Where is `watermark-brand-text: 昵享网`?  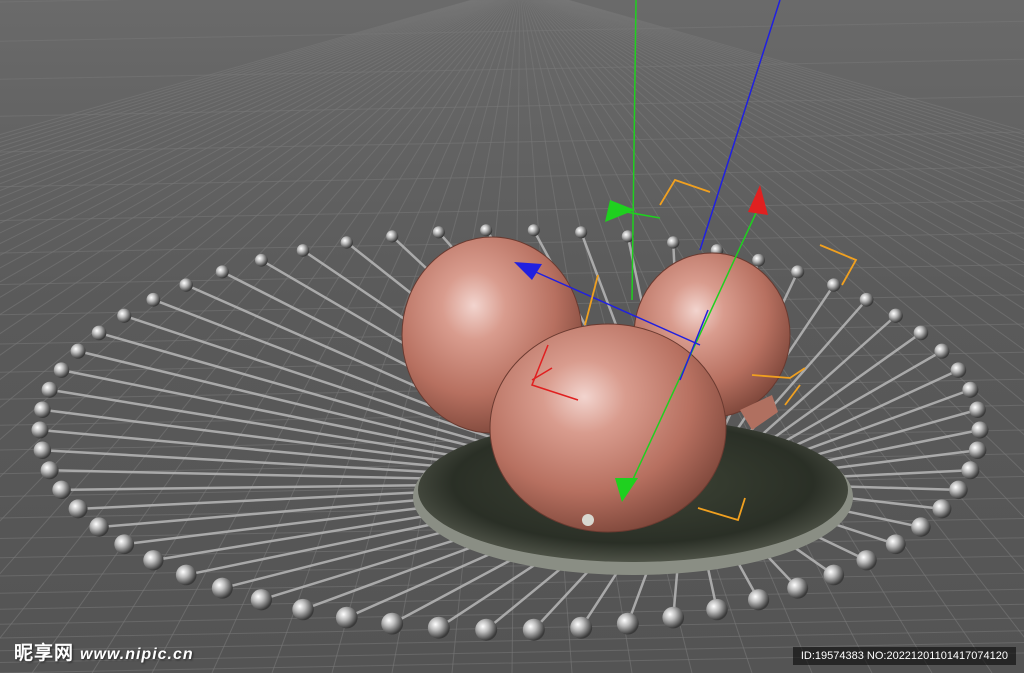
watermark-brand-text: 昵享网 is located at coordinates (44, 653).